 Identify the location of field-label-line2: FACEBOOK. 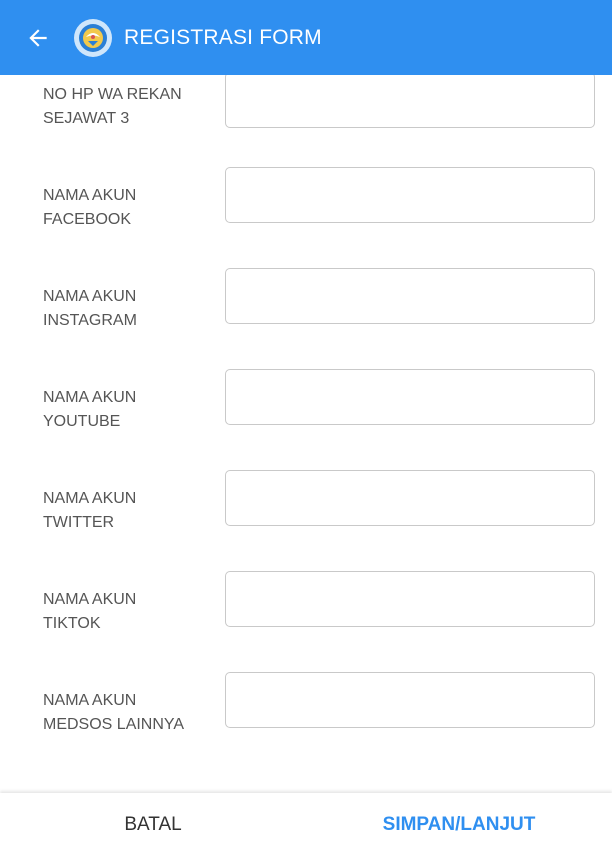
(87, 219).